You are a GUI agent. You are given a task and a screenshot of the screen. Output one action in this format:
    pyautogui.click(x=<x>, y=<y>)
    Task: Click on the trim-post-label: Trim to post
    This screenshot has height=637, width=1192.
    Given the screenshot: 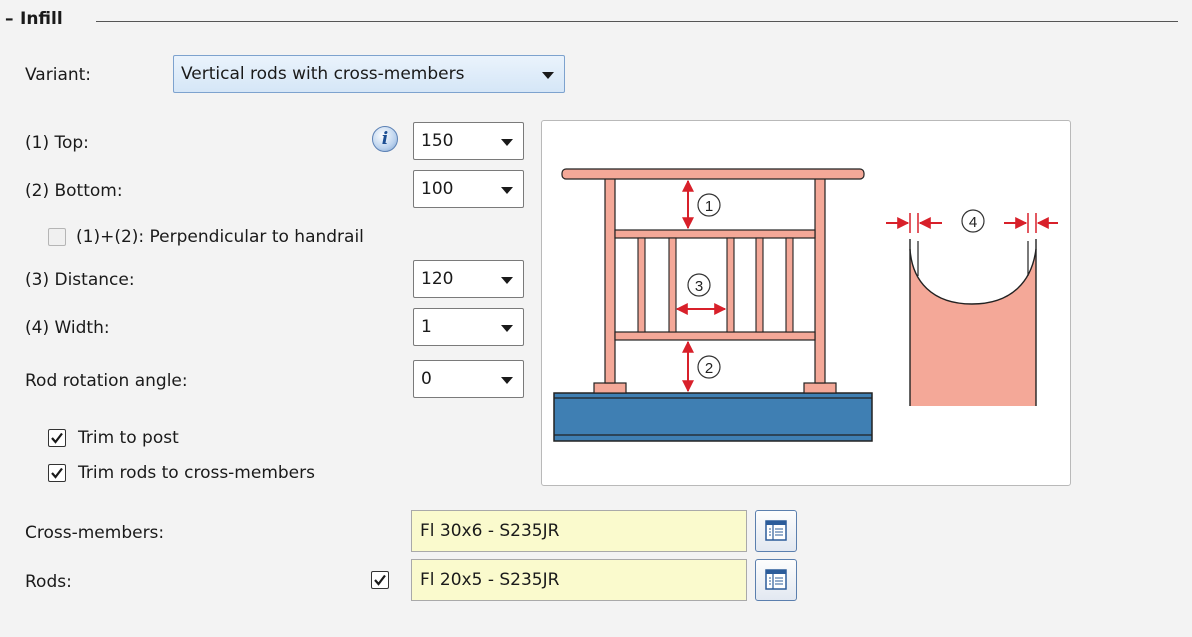 What is the action you would take?
    pyautogui.click(x=128, y=438)
    